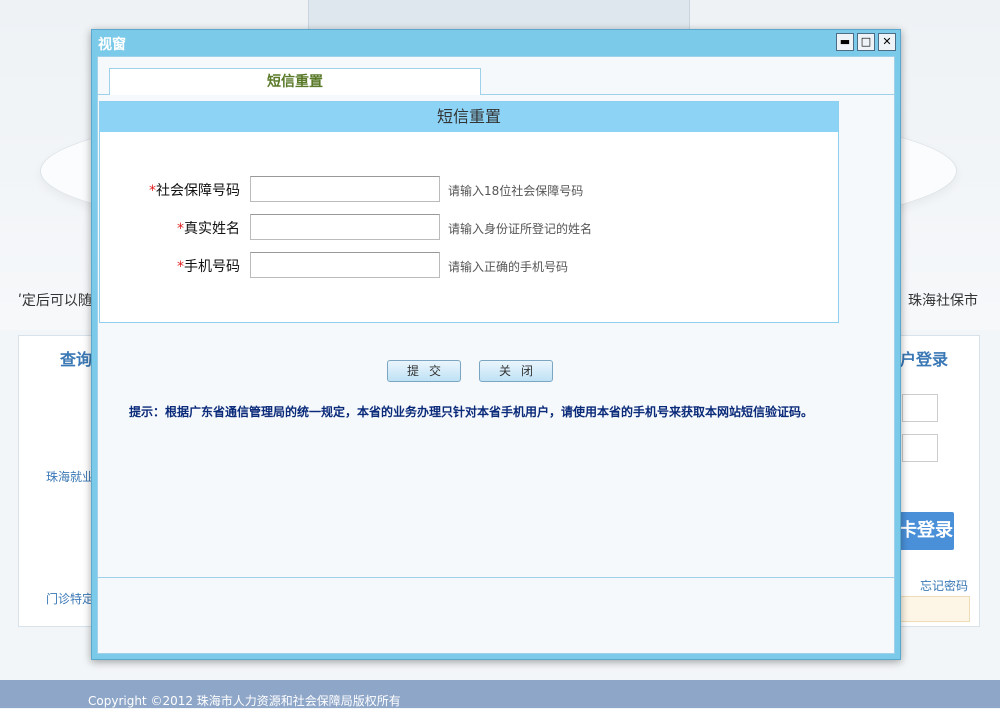  Describe the element at coordinates (944, 585) in the screenshot. I see `background-forgot-password-link: 忘记密码` at that location.